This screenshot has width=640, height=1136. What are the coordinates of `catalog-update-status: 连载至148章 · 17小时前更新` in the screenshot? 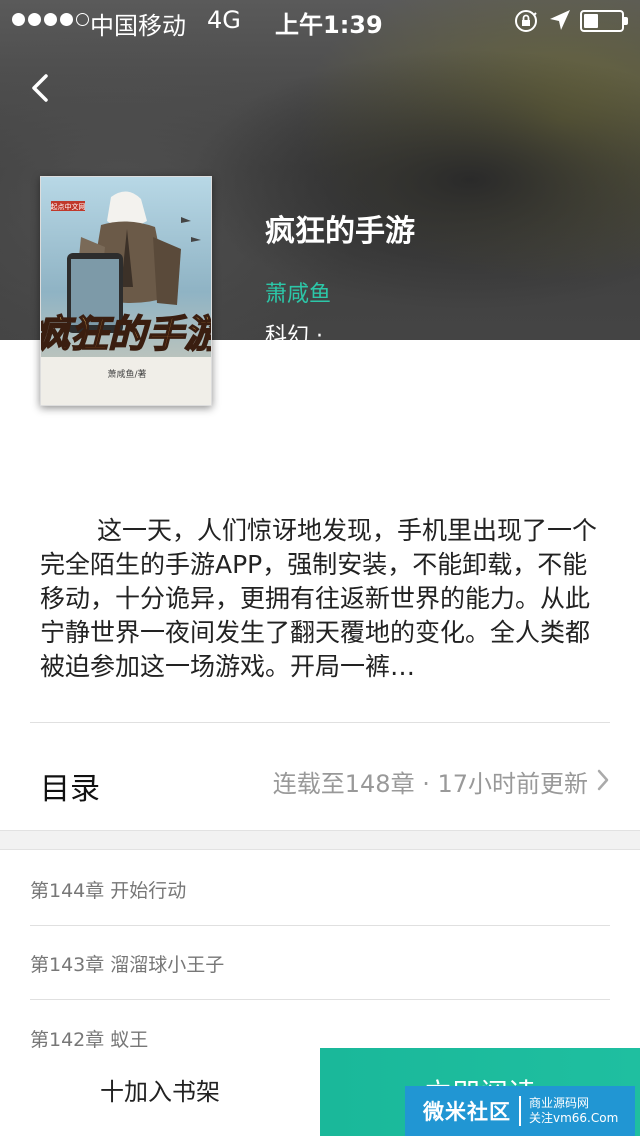 It's located at (430, 784).